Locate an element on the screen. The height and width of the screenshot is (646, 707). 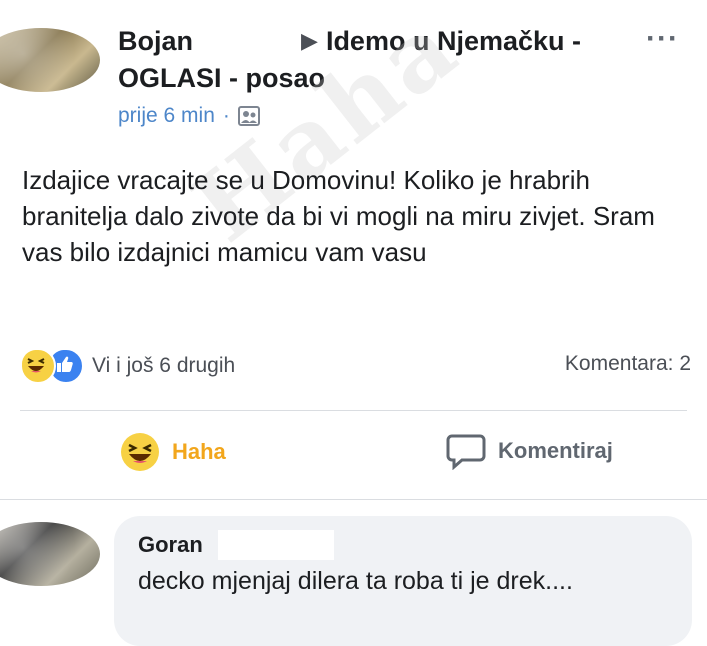
reactions-count-text: Vi i još 6 drugih is located at coordinates (164, 365).